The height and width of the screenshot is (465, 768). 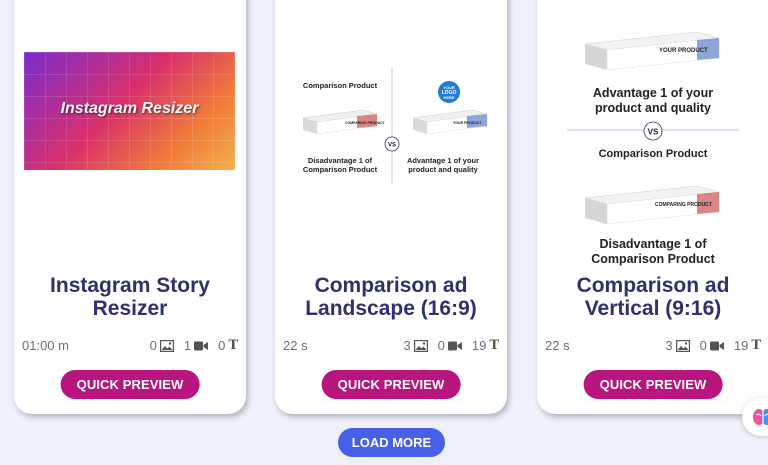 What do you see at coordinates (653, 154) in the screenshot?
I see `comparison-label: Comparison Product` at bounding box center [653, 154].